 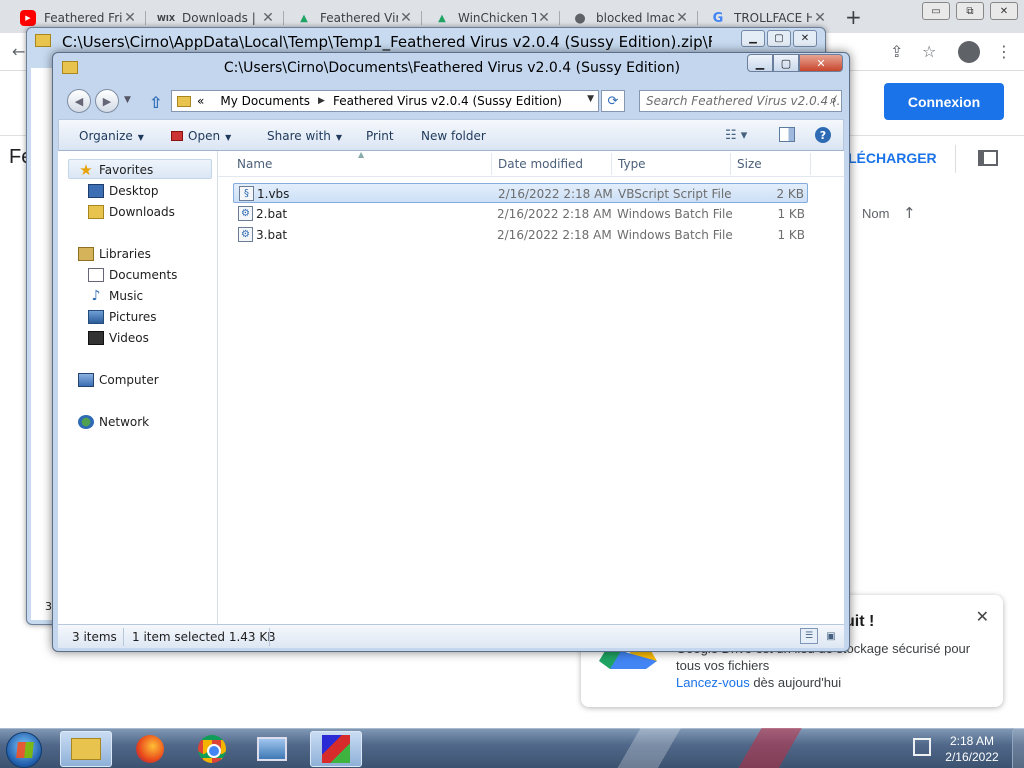 I want to click on restore-icon: ⧉, so click(x=970, y=11).